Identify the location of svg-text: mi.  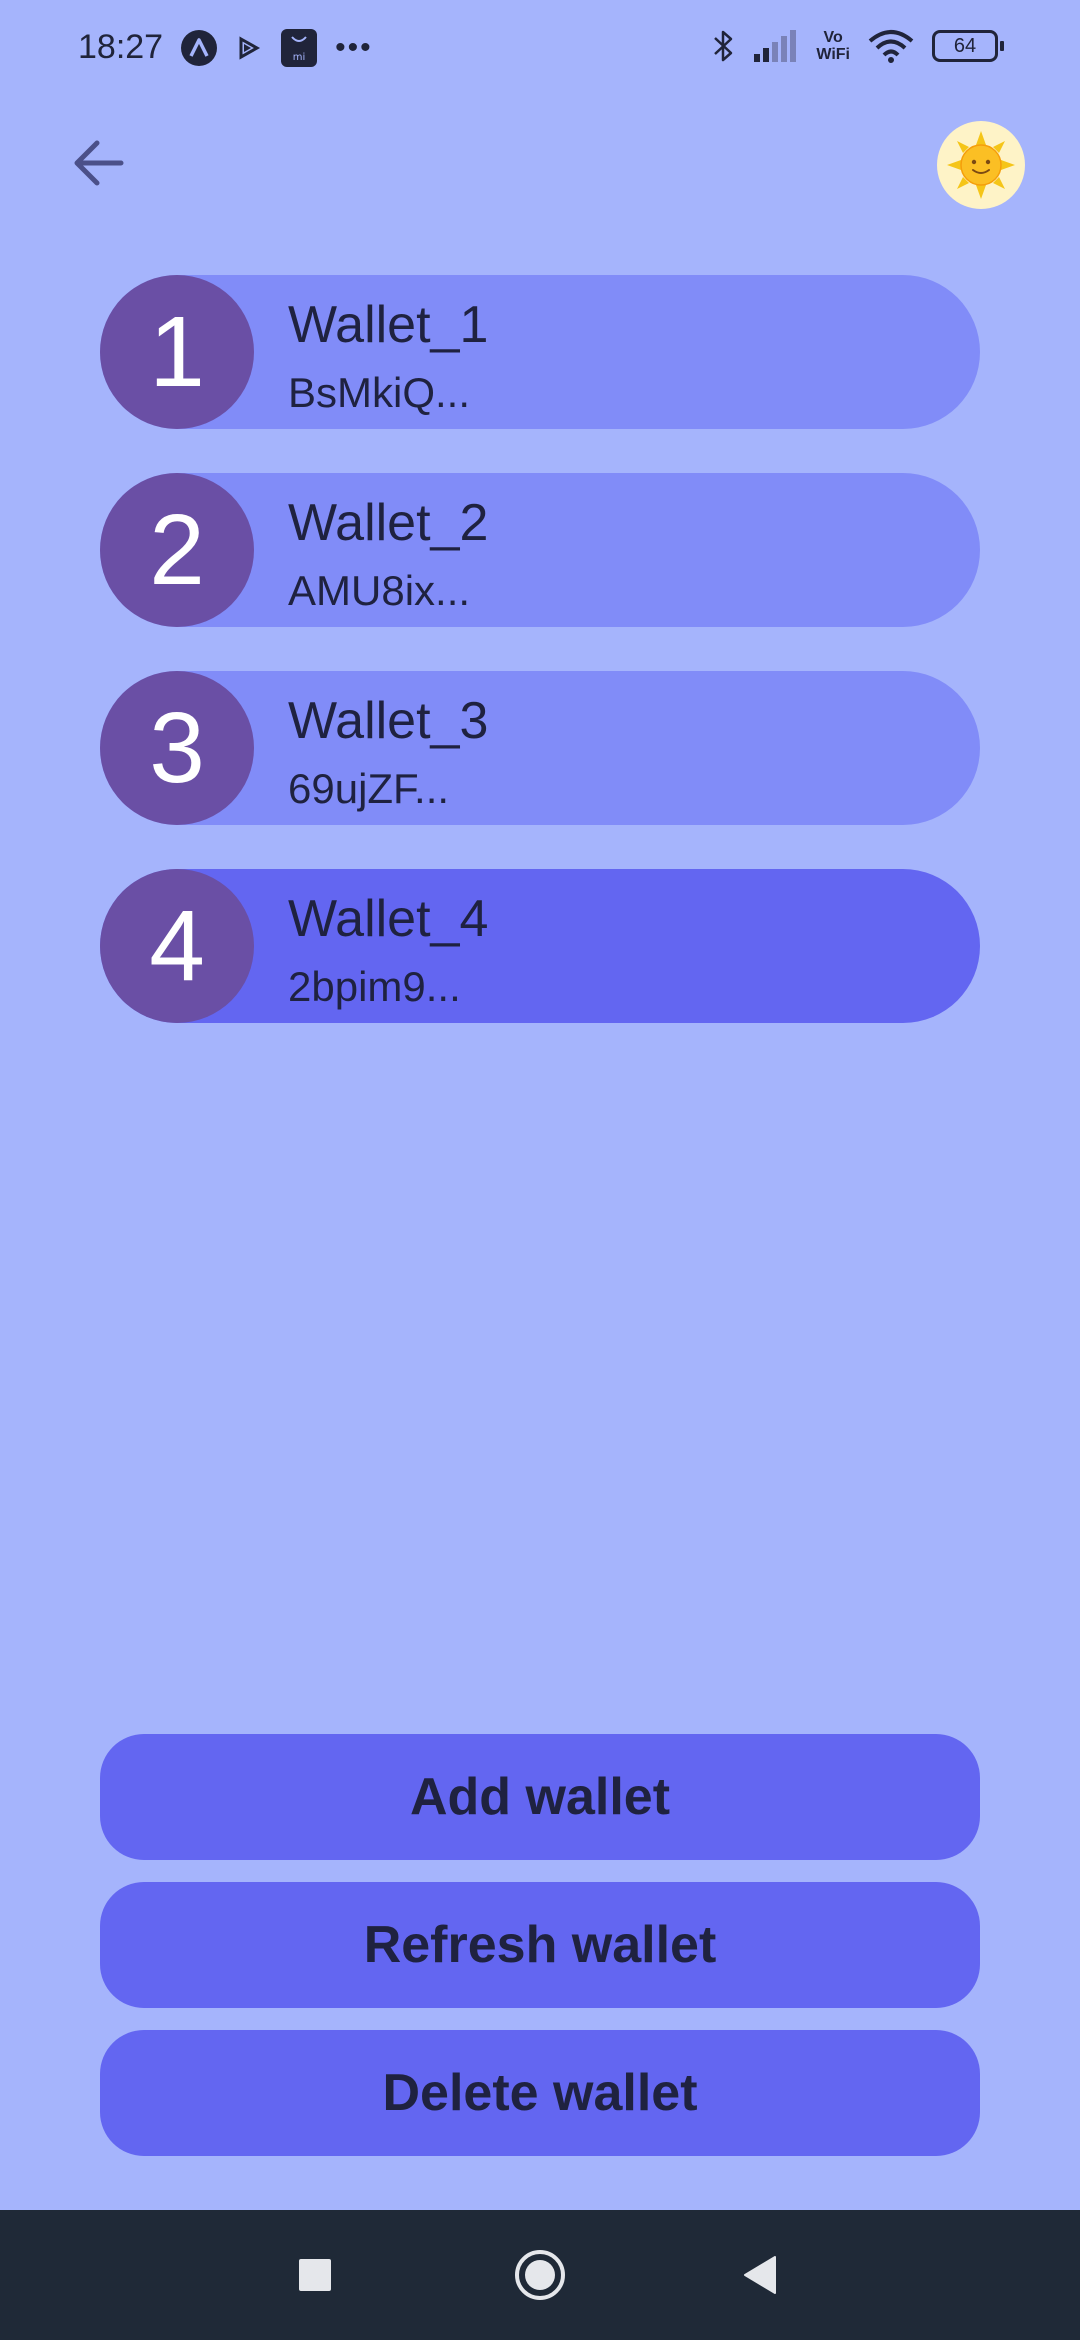
(299, 57).